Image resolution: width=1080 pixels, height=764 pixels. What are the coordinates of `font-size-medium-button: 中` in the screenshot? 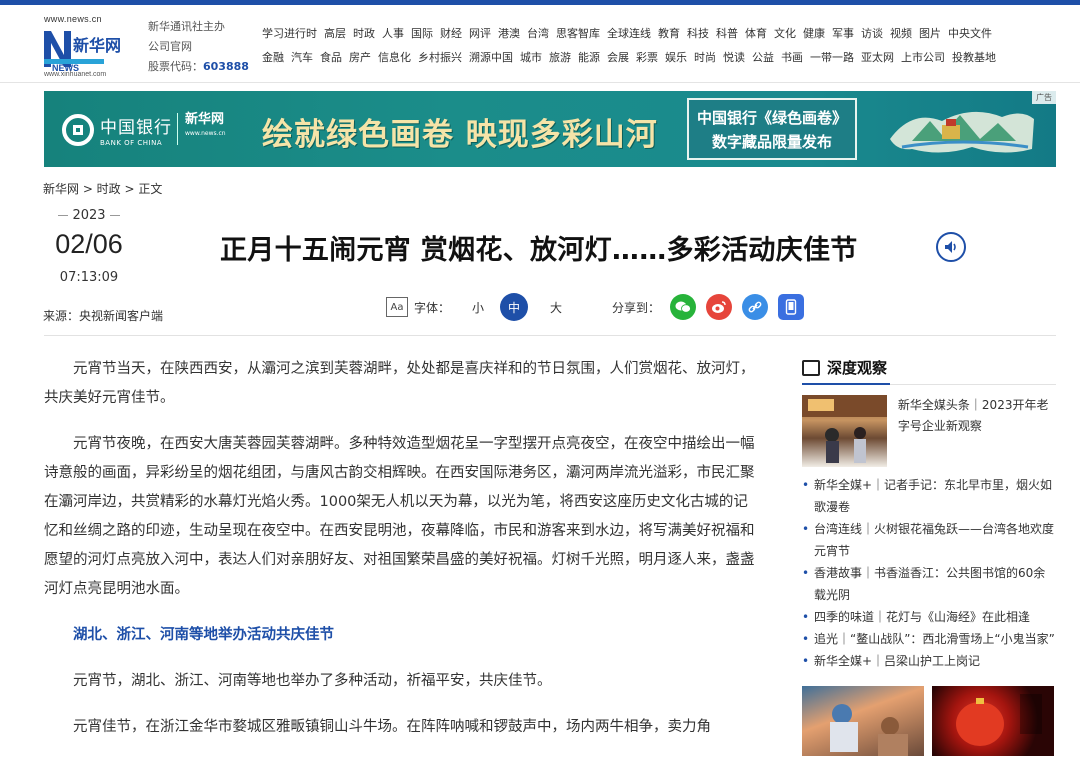 It's located at (514, 307).